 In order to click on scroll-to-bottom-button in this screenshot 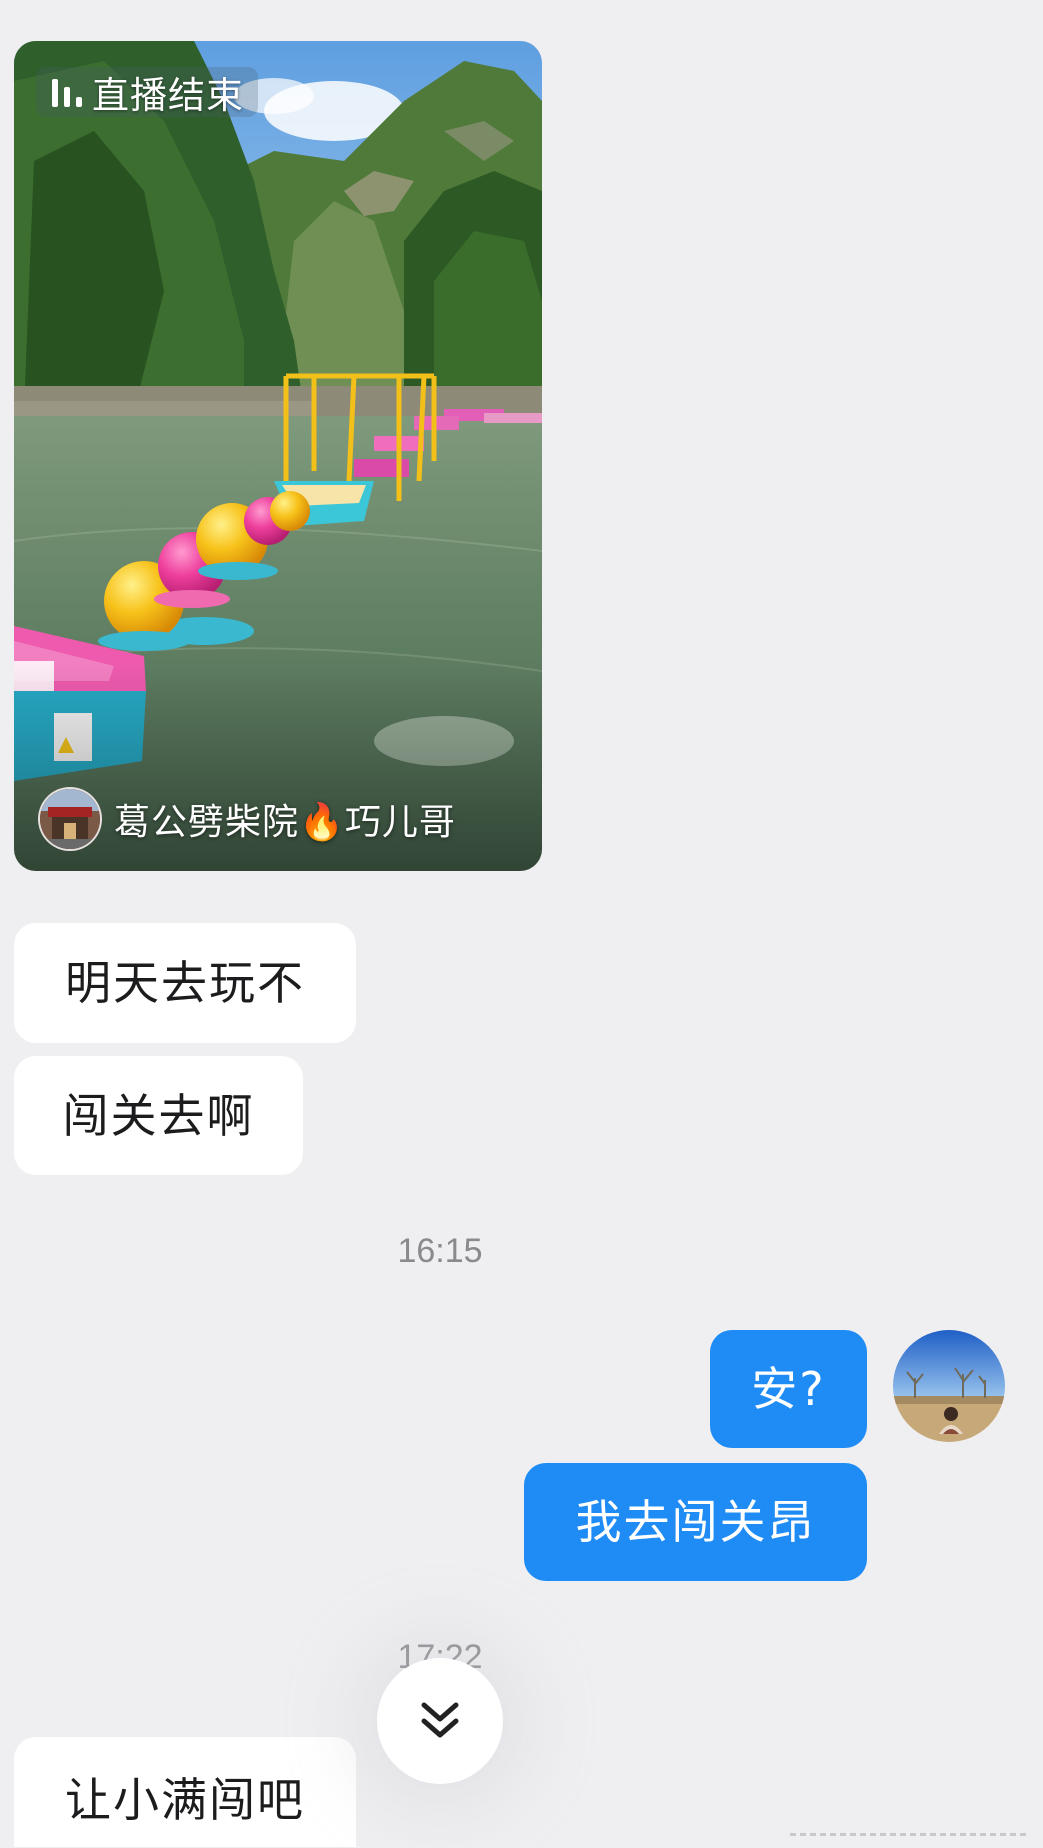, I will do `click(440, 1721)`.